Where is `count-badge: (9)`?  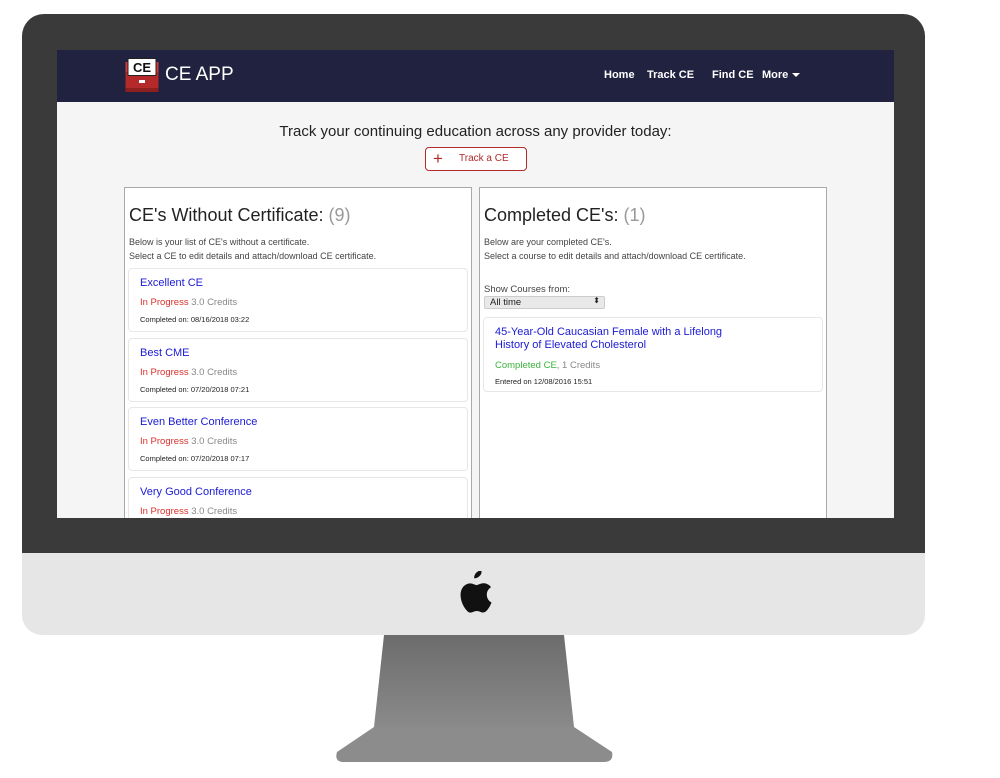
count-badge: (9) is located at coordinates (339, 215).